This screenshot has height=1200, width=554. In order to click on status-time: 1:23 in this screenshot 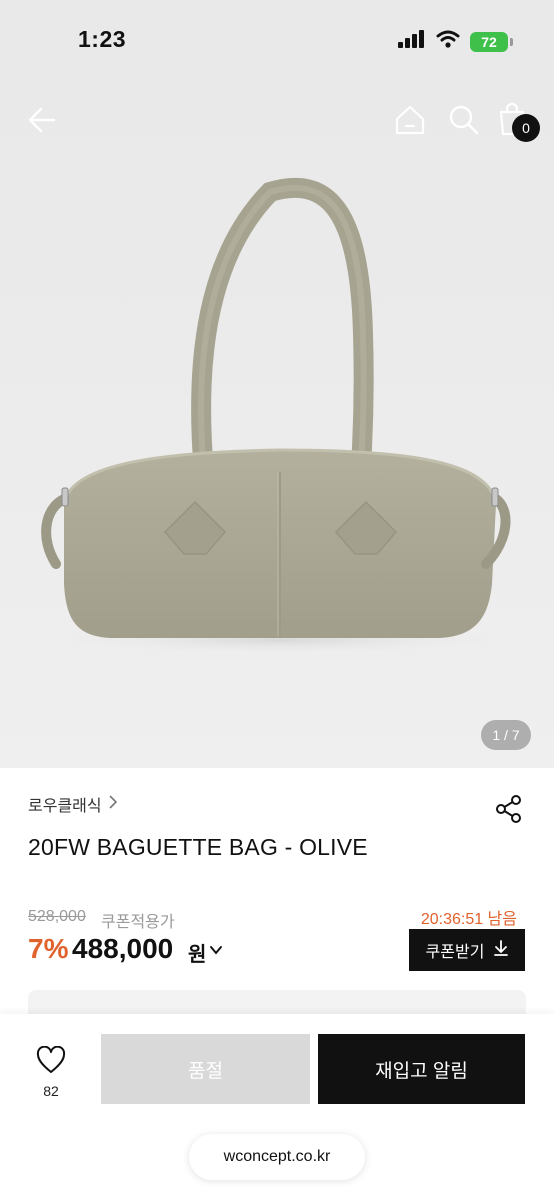, I will do `click(102, 39)`.